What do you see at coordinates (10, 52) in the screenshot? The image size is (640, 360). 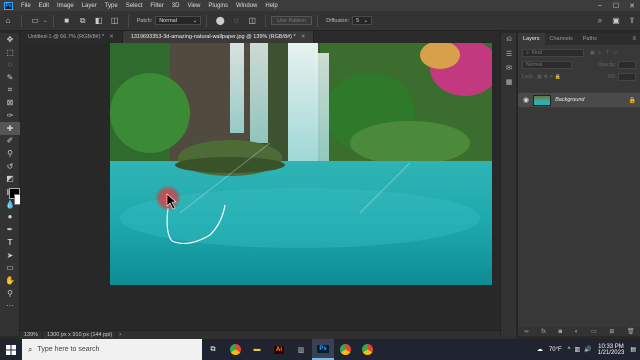 I see `marquee-tool-icon: ⬚` at bounding box center [10, 52].